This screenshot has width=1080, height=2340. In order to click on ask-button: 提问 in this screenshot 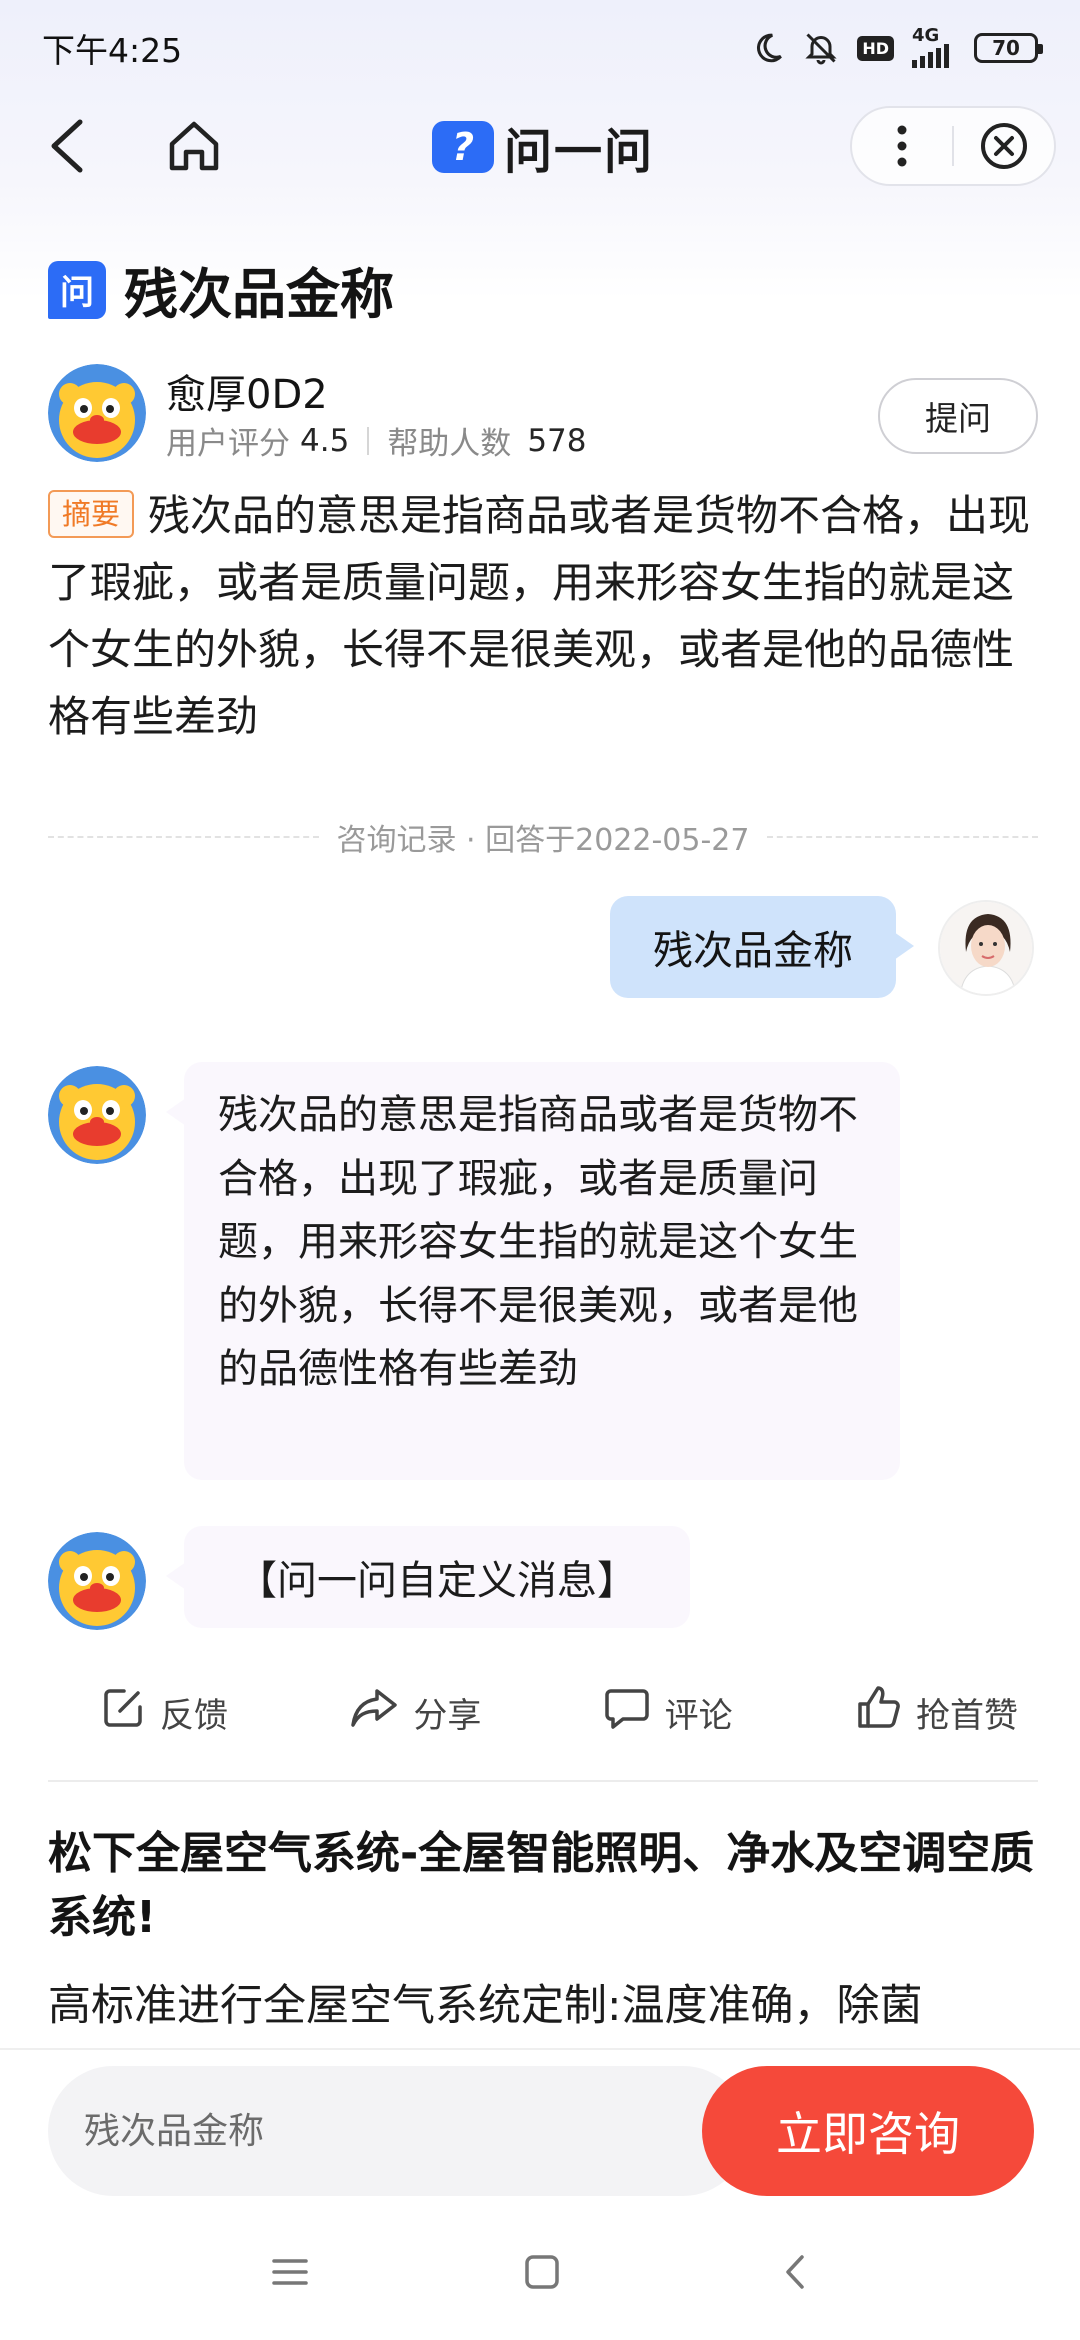, I will do `click(958, 416)`.